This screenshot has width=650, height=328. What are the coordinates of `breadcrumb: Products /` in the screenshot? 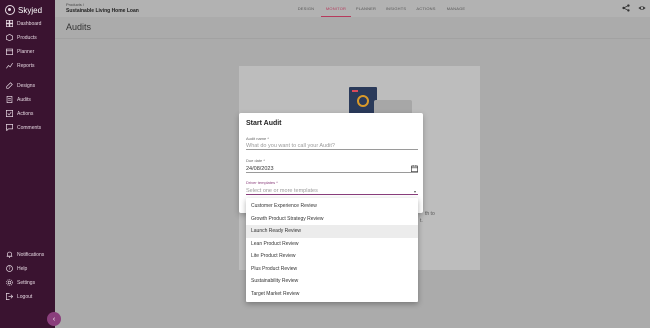 It's located at (75, 4).